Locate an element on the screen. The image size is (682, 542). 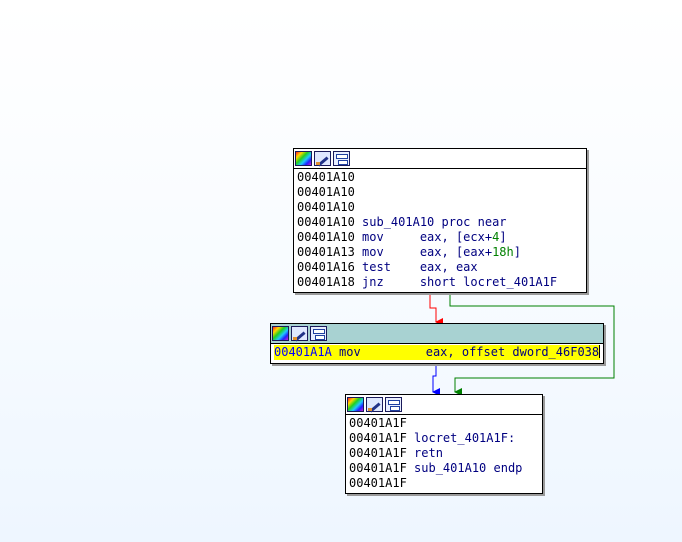
operand-text: short locret_401A1F is located at coordinates (488, 282).